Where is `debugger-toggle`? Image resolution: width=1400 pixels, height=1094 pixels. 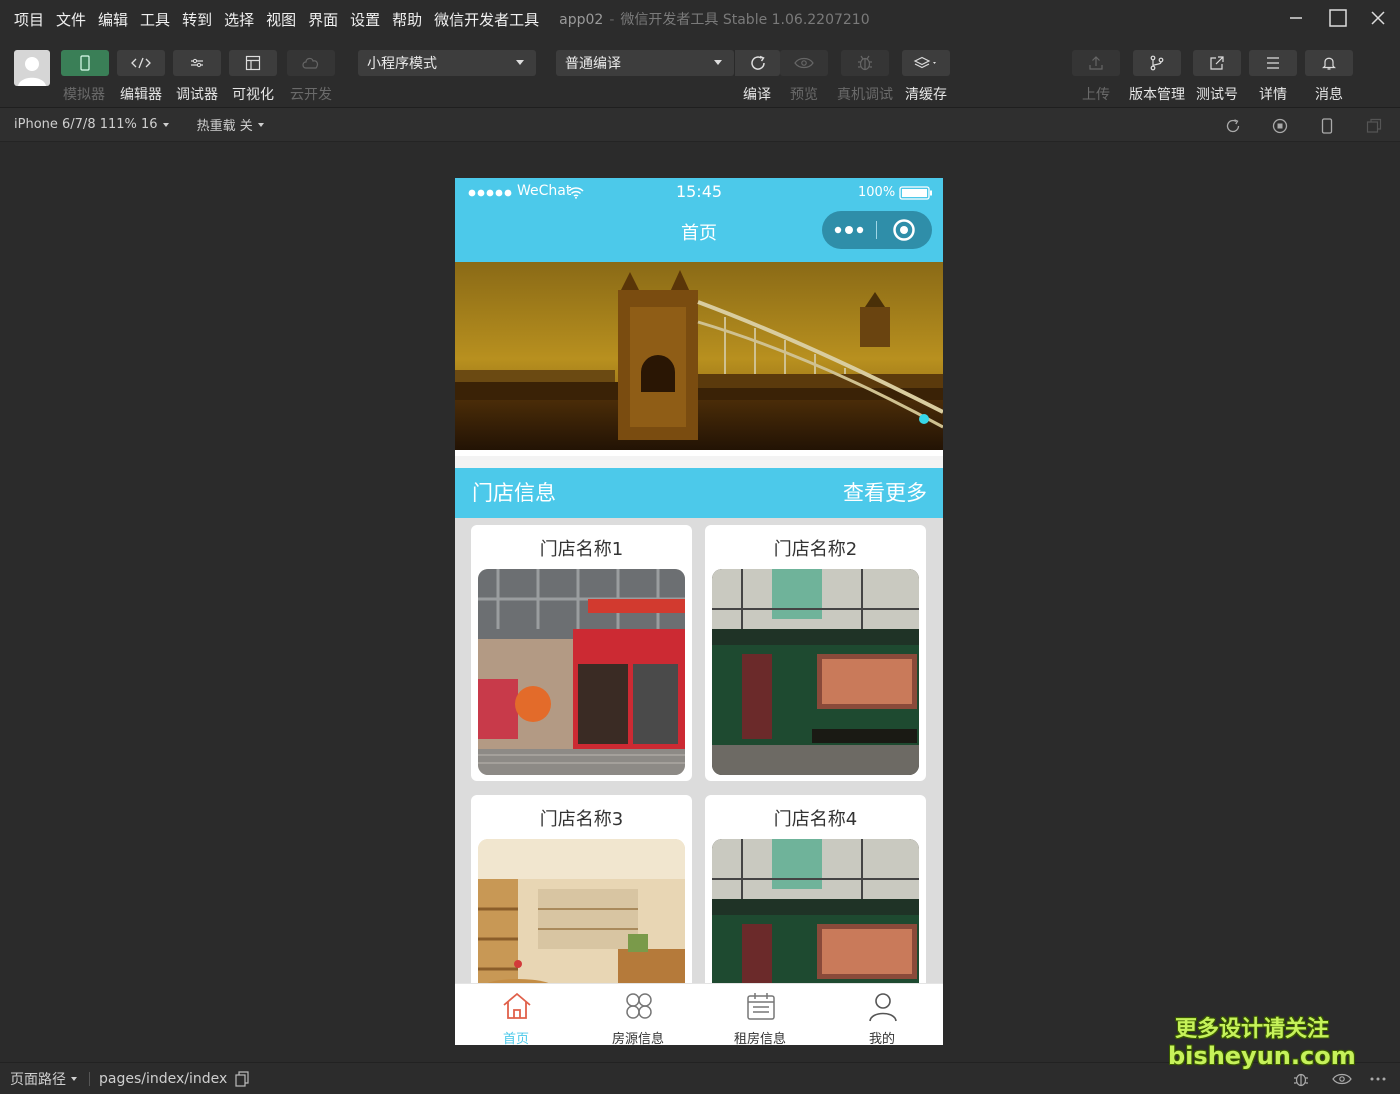
debugger-toggle is located at coordinates (197, 63).